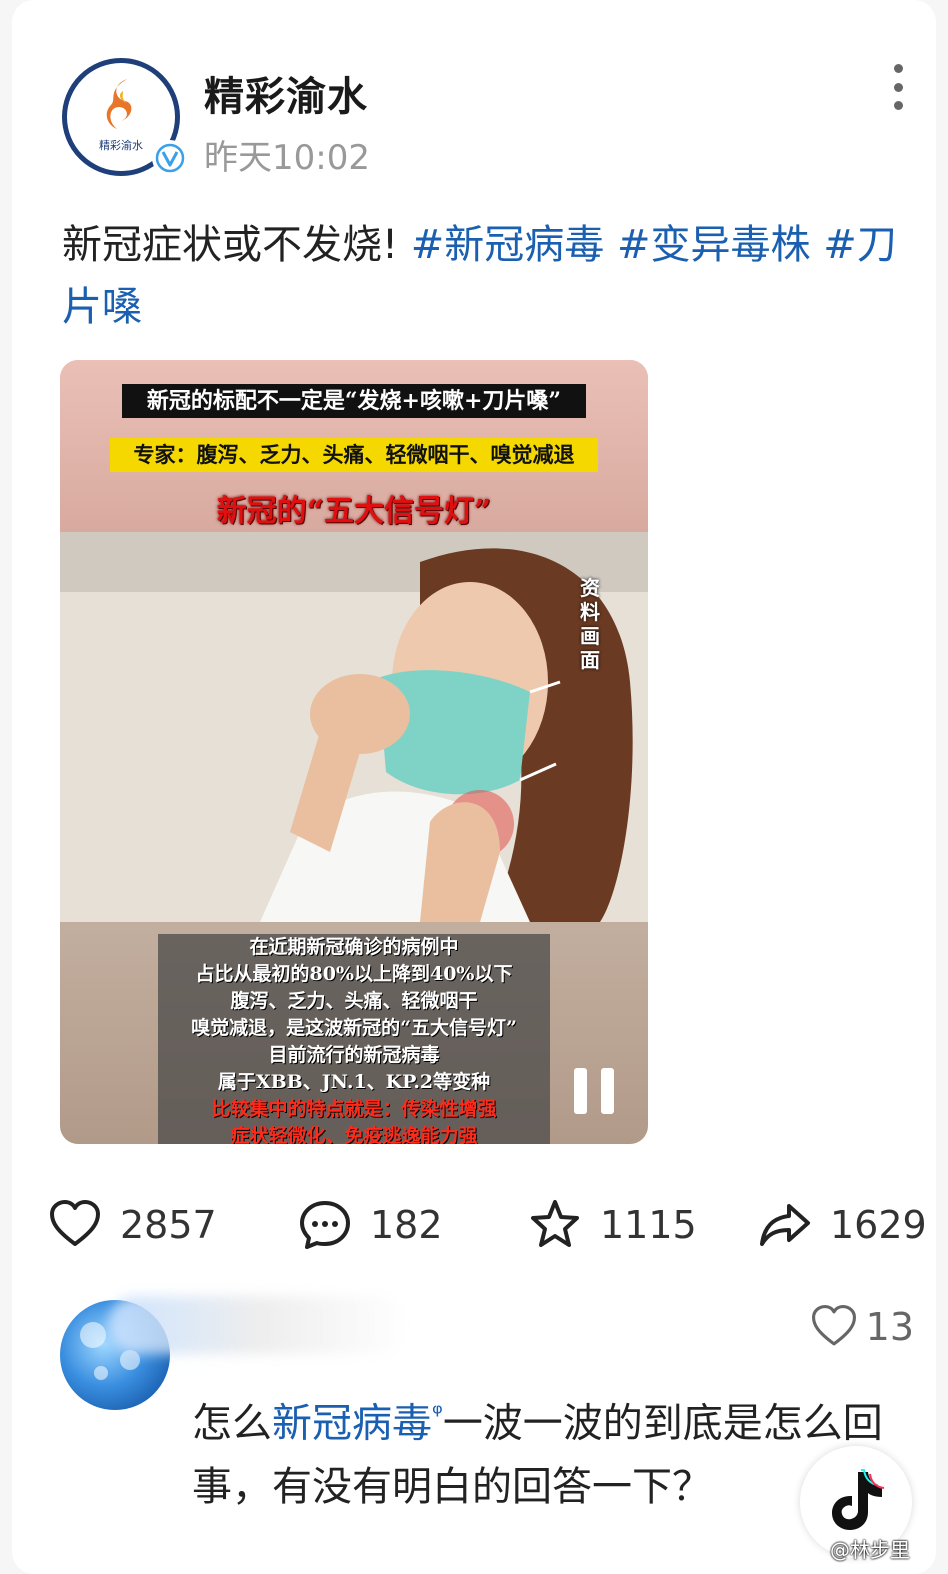 This screenshot has height=1574, width=948. What do you see at coordinates (230, 245) in the screenshot?
I see `post-body: 新冠症状或不发烧!` at bounding box center [230, 245].